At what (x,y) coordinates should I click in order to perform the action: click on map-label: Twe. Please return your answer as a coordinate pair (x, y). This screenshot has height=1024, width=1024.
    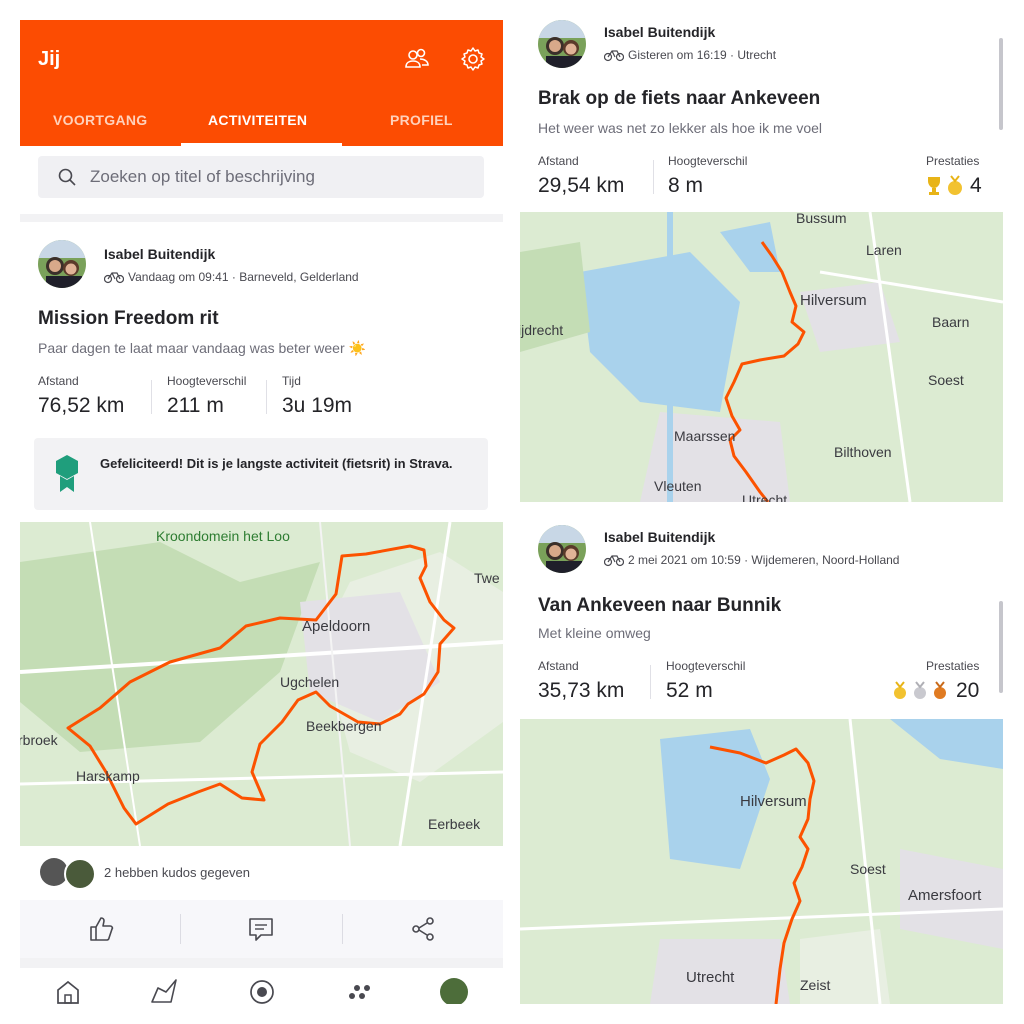
    Looking at the image, I should click on (487, 578).